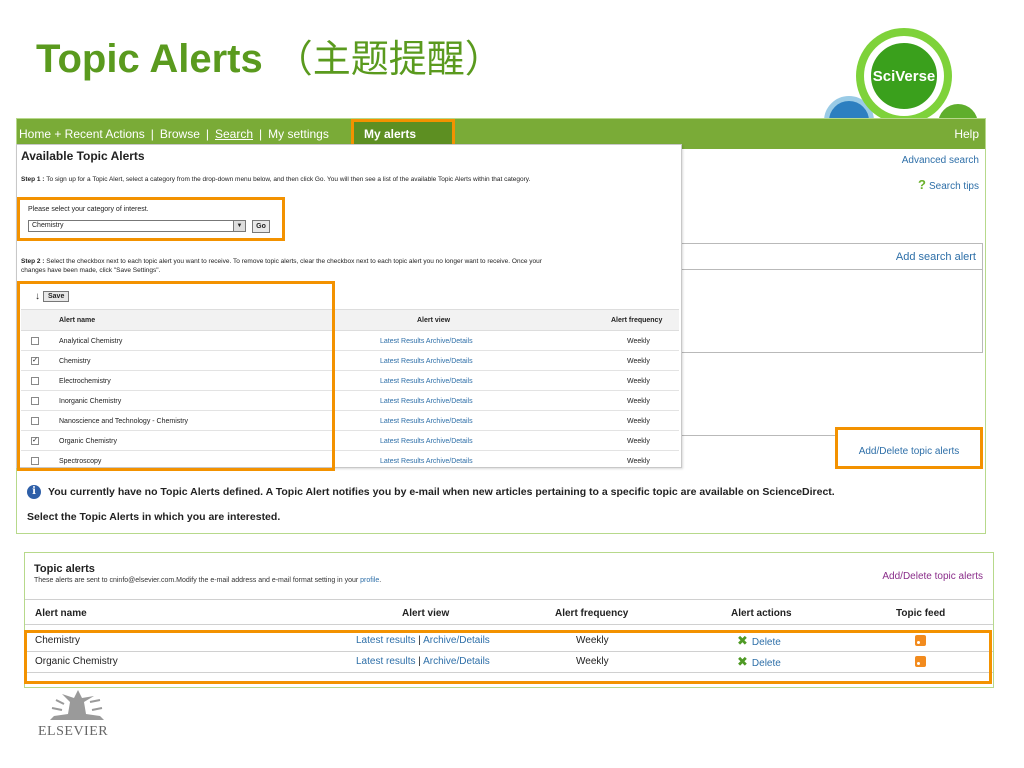  What do you see at coordinates (73, 731) in the screenshot?
I see `elsevier-text: ELSEVIER` at bounding box center [73, 731].